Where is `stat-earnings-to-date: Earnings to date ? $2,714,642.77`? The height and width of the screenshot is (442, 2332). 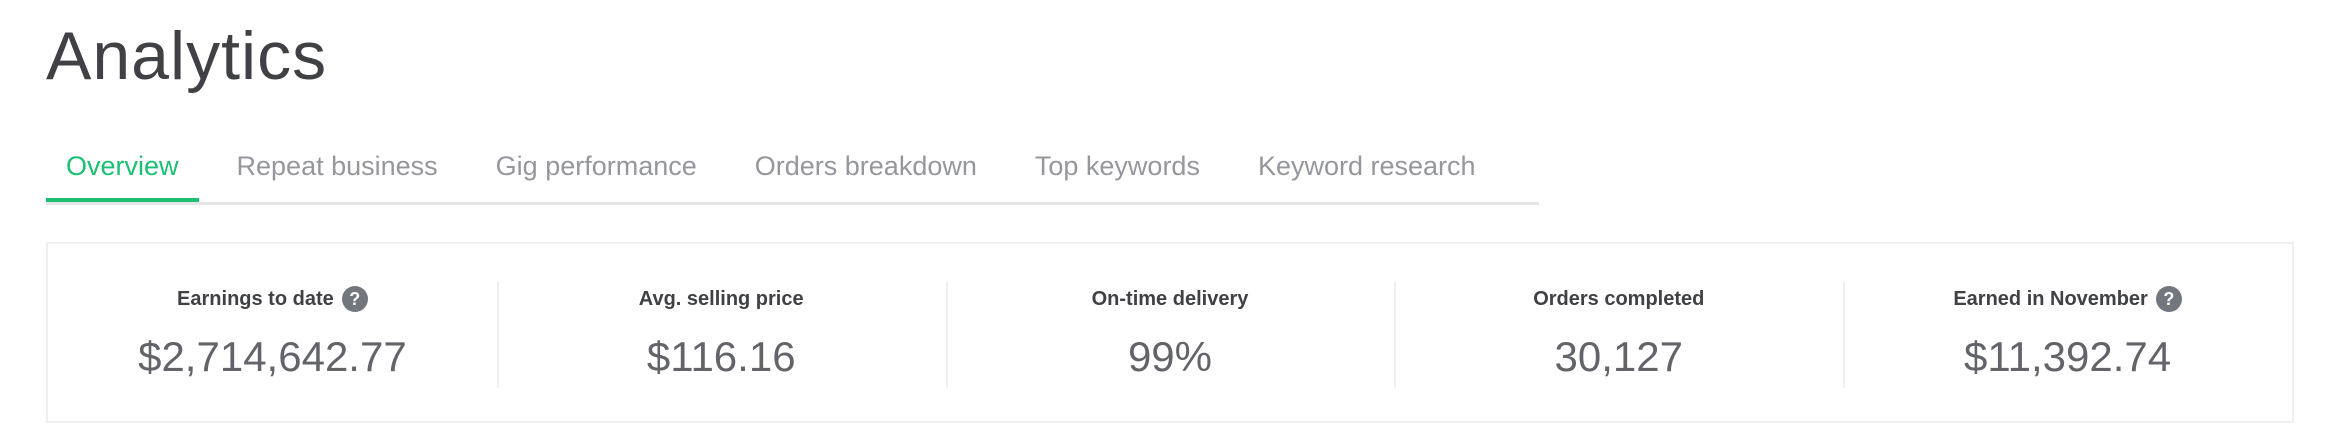
stat-earnings-to-date: Earnings to date ? $2,714,642.77 is located at coordinates (272, 332).